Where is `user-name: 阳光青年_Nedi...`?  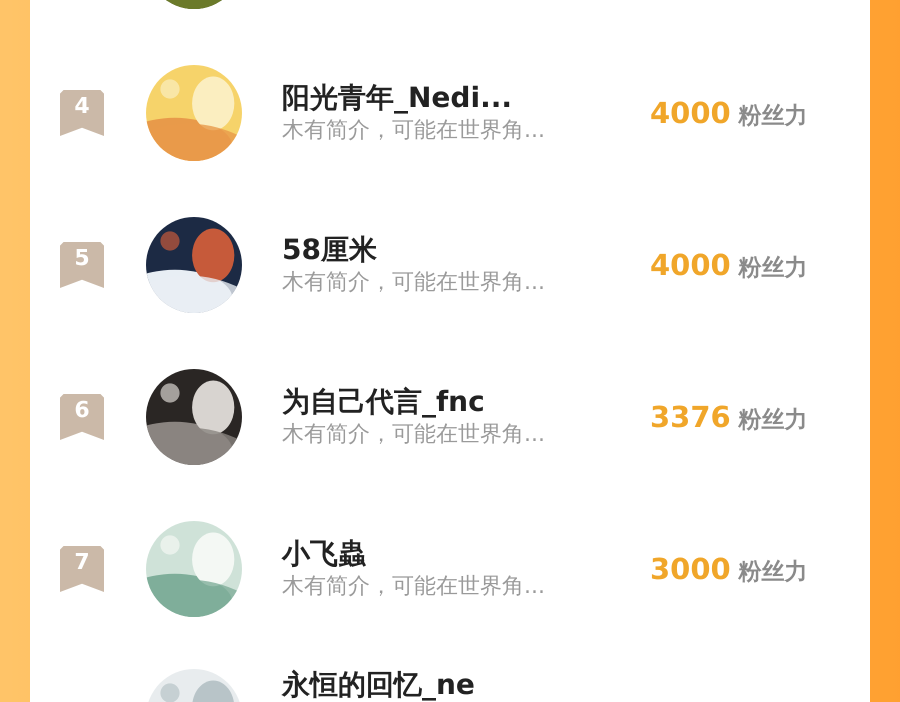 user-name: 阳光青年_Nedi... is located at coordinates (397, 98).